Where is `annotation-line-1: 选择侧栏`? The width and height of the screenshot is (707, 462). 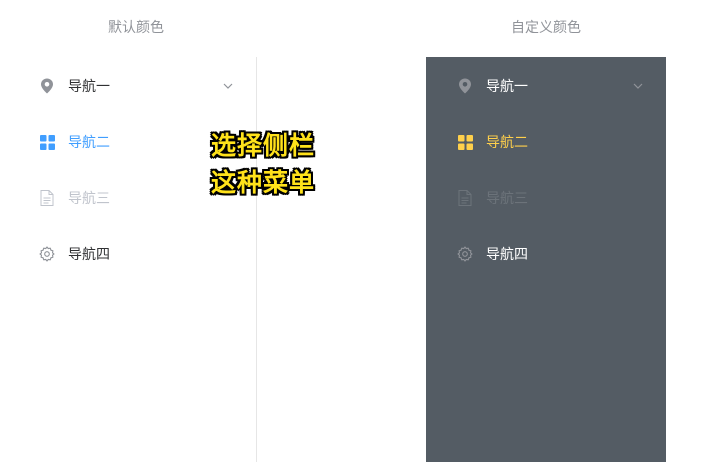 annotation-line-1: 选择侧栏 is located at coordinates (263, 145).